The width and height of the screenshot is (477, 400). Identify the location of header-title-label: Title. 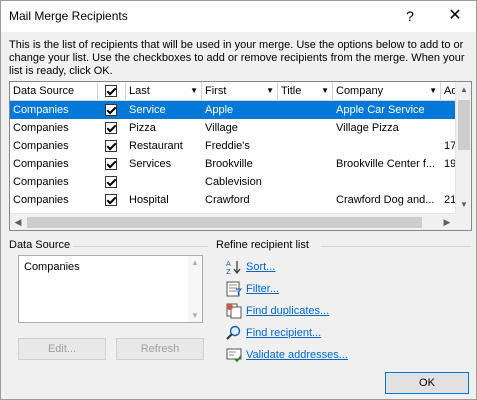
(291, 91).